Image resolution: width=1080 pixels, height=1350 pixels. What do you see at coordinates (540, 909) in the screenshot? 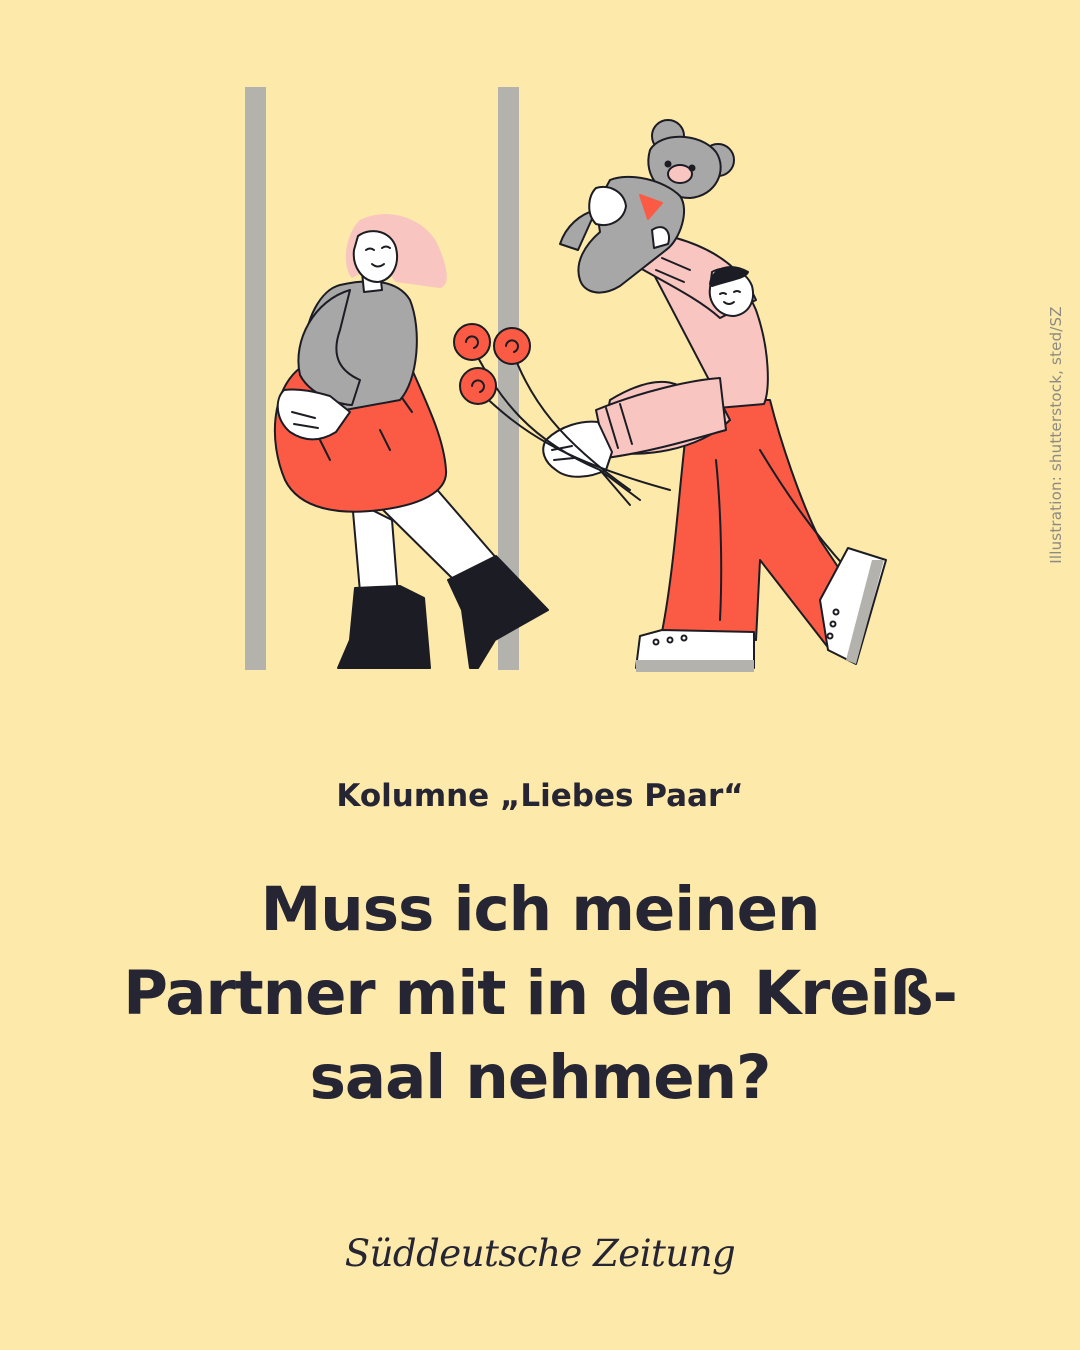
I see `headline-line-1: Muss ich meinen` at bounding box center [540, 909].